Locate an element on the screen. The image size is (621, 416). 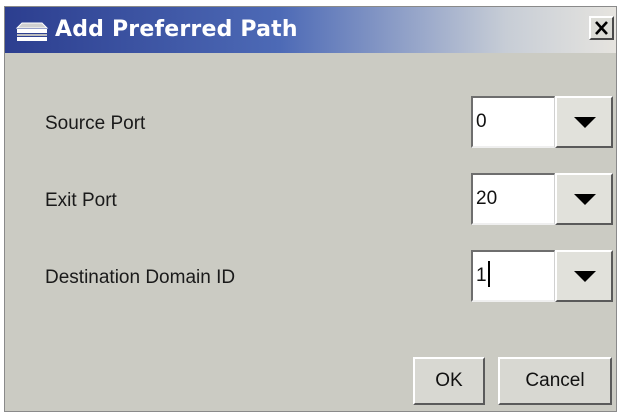
source-port-dropdown-button is located at coordinates (584, 122).